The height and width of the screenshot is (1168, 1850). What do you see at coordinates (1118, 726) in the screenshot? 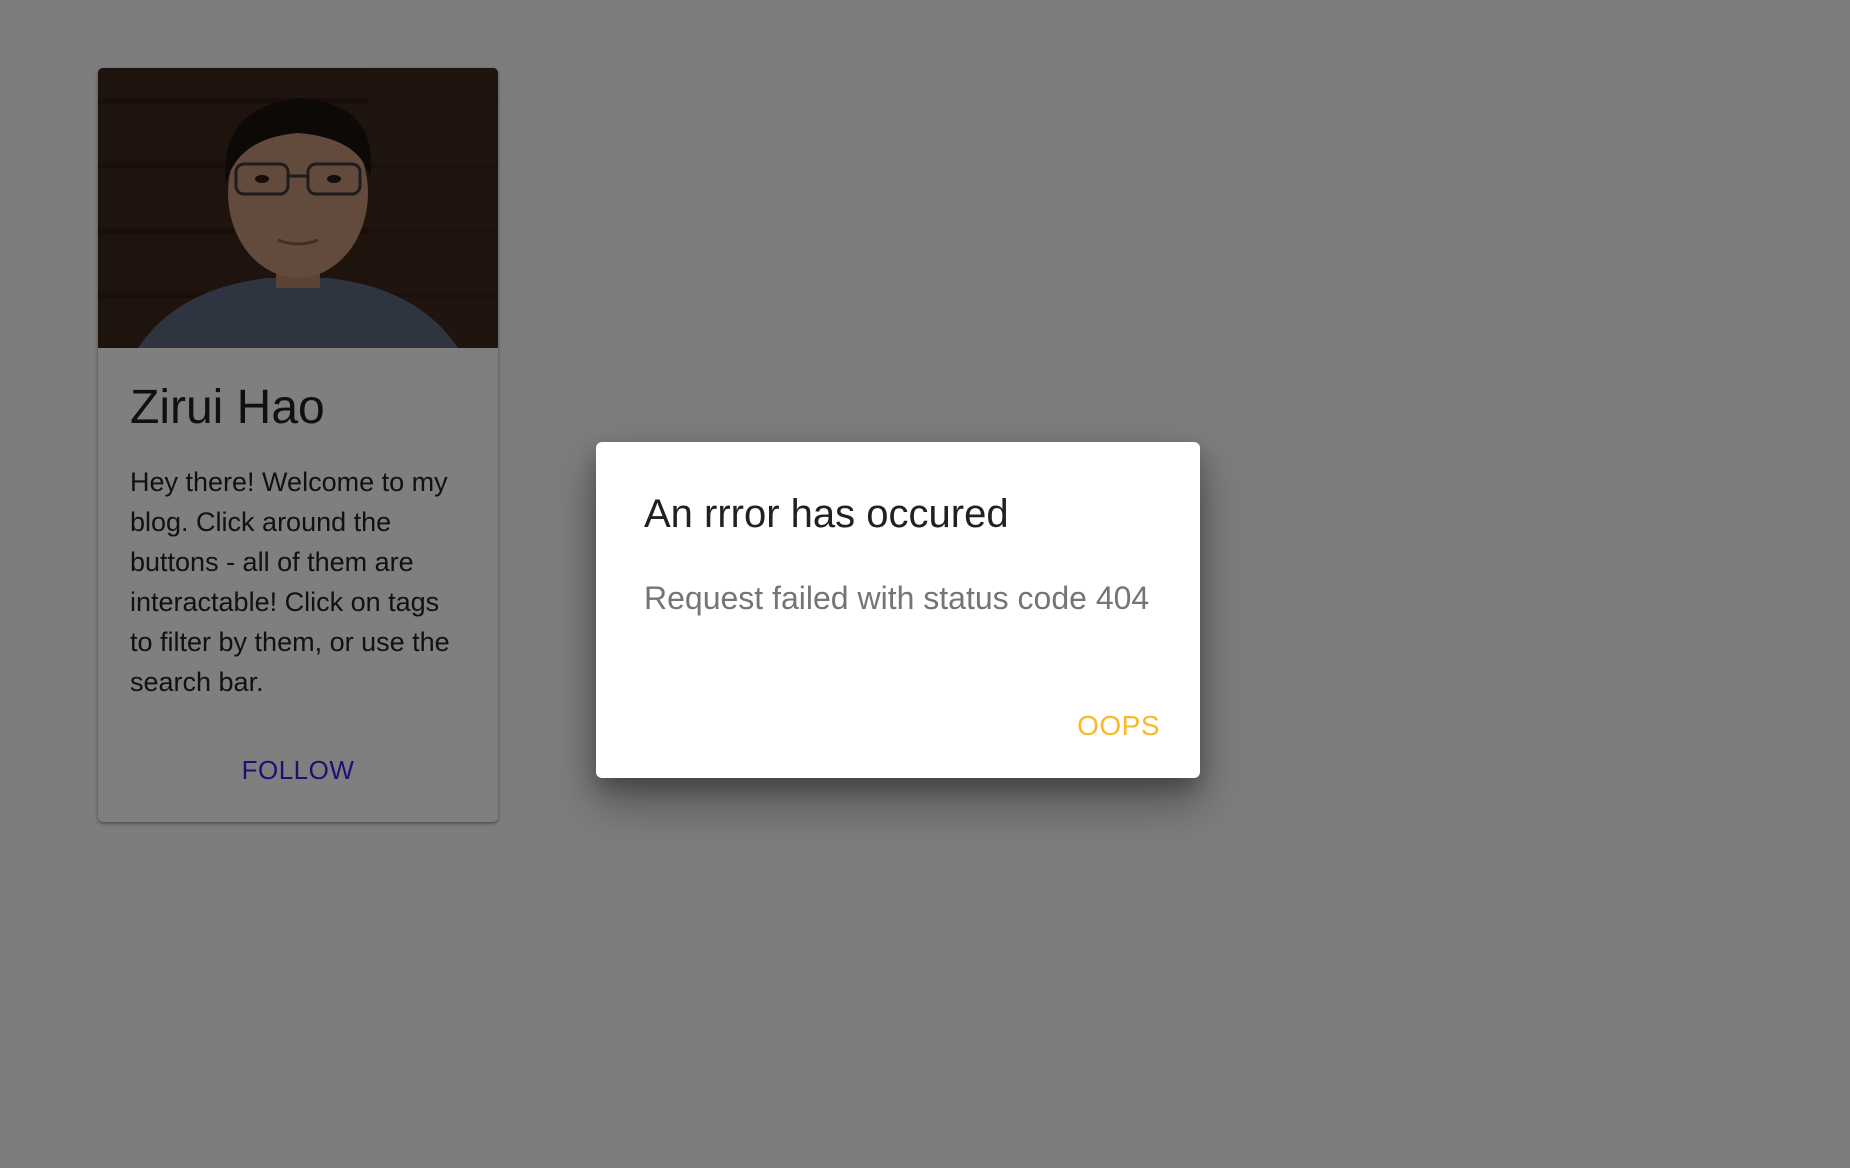
I see `oops-button: OOPS` at bounding box center [1118, 726].